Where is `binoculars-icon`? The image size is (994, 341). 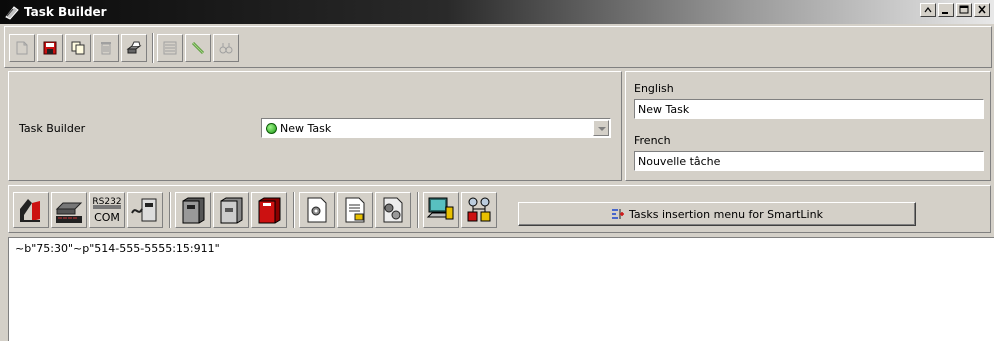 binoculars-icon is located at coordinates (226, 48).